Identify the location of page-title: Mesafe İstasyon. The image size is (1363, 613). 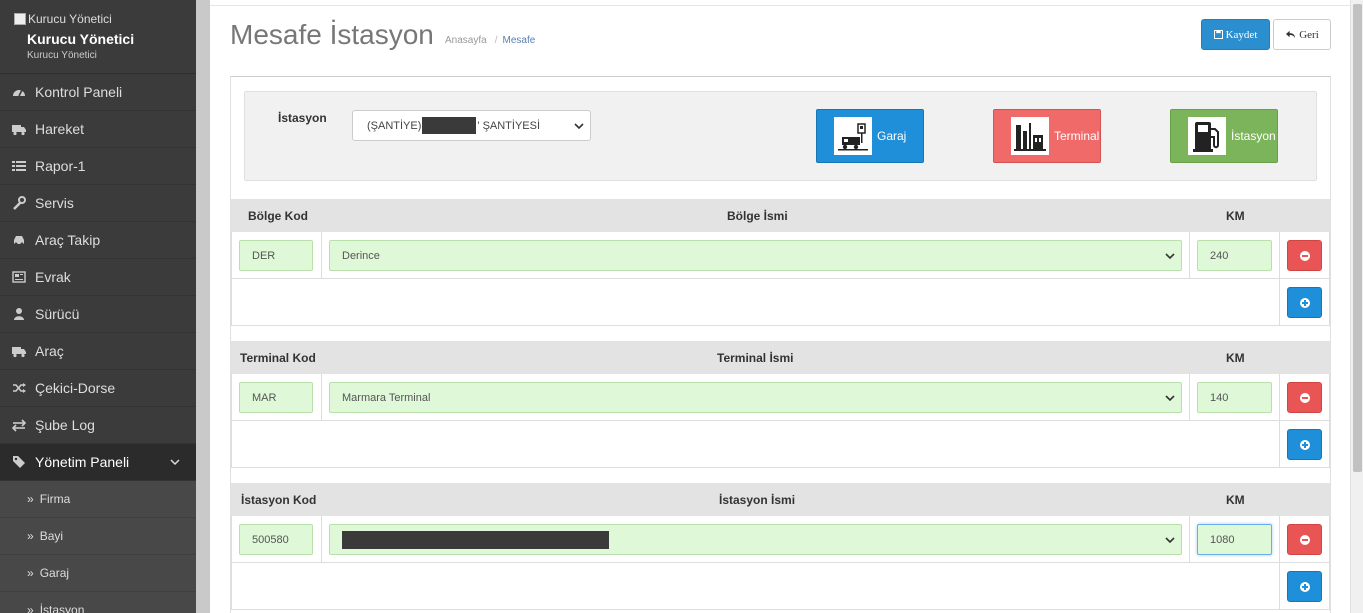
(332, 34).